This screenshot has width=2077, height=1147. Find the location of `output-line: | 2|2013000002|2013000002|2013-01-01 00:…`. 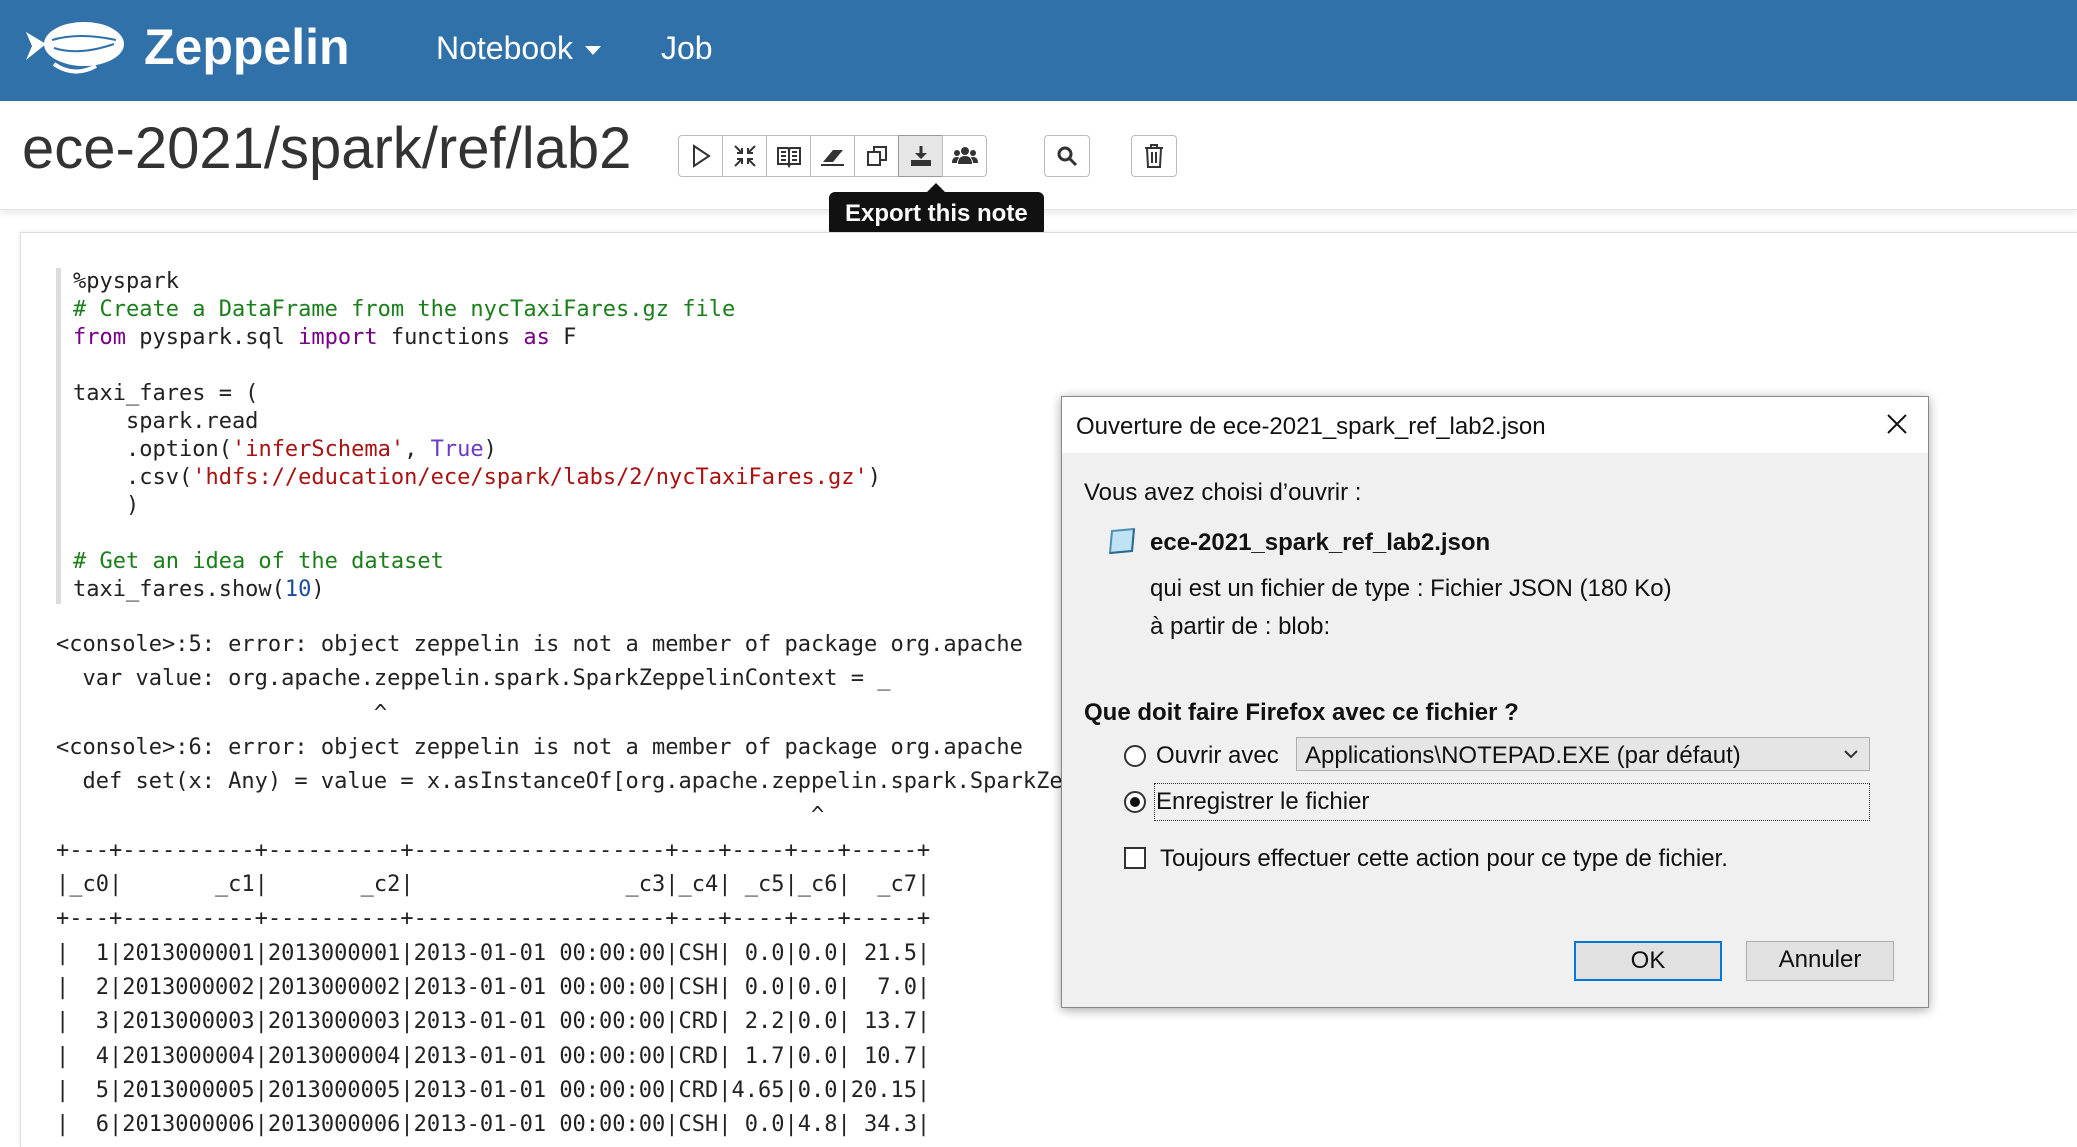

output-line: | 2|2013000002|2013000002|2013-01-01 00:… is located at coordinates (493, 987).